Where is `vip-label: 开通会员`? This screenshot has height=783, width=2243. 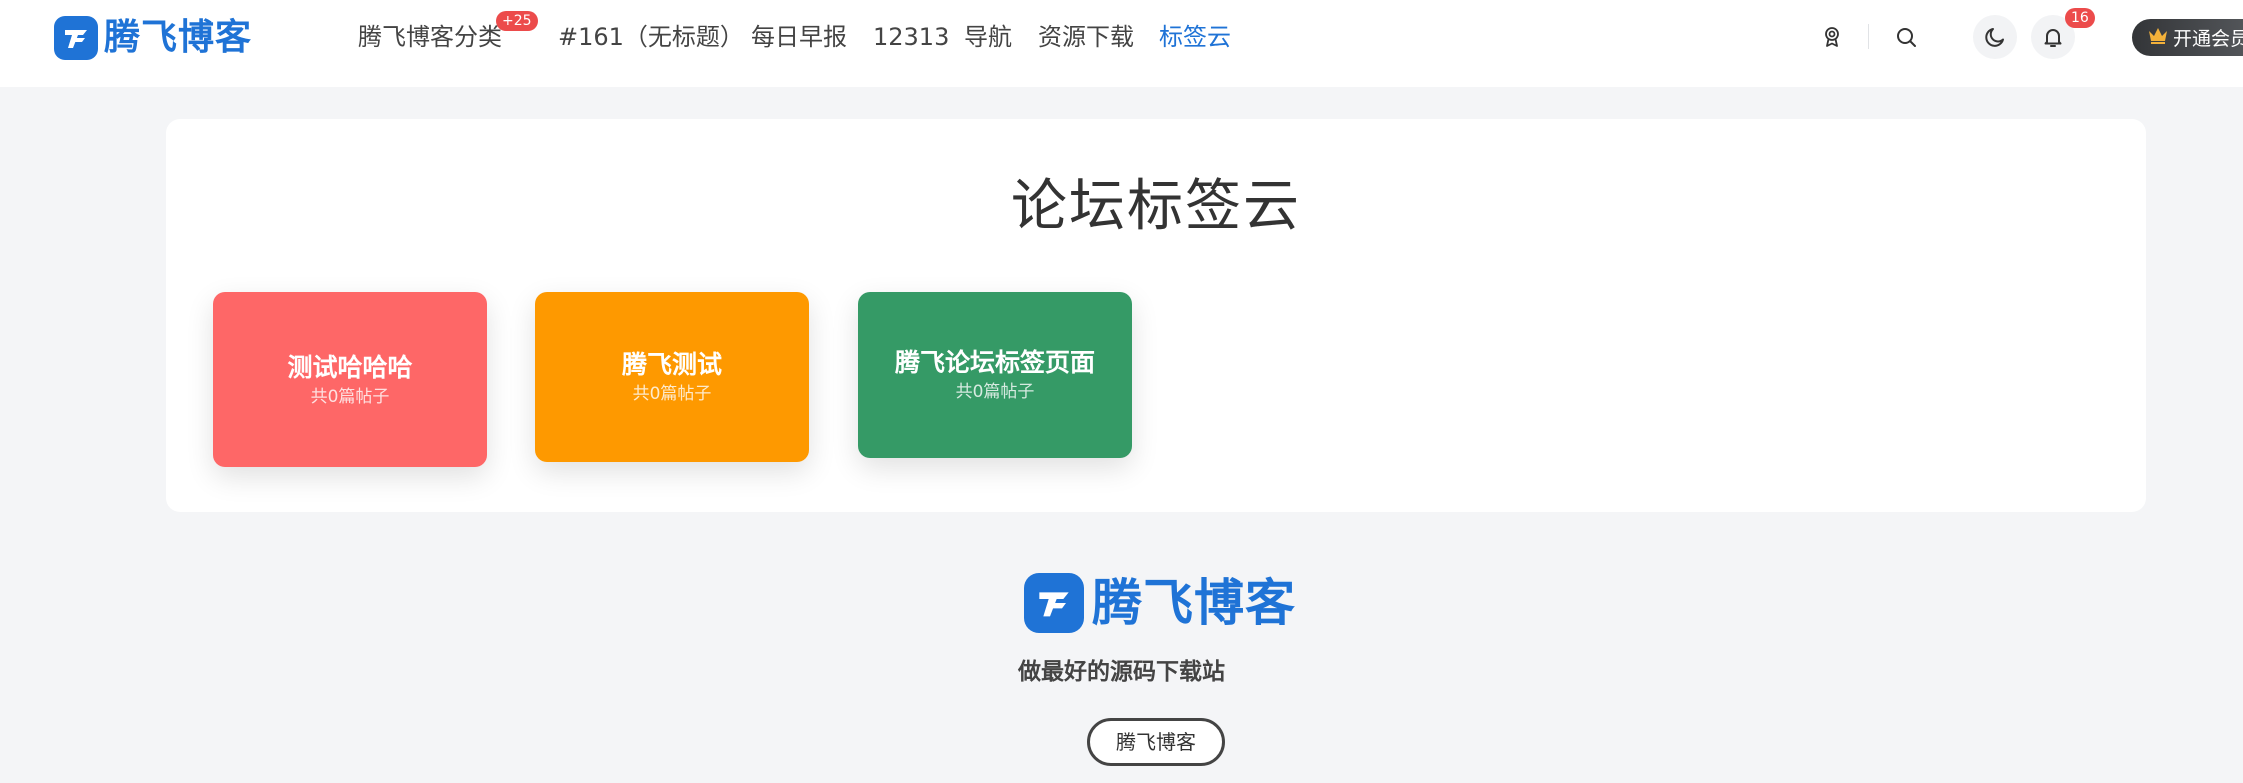 vip-label: 开通会员 is located at coordinates (2208, 39).